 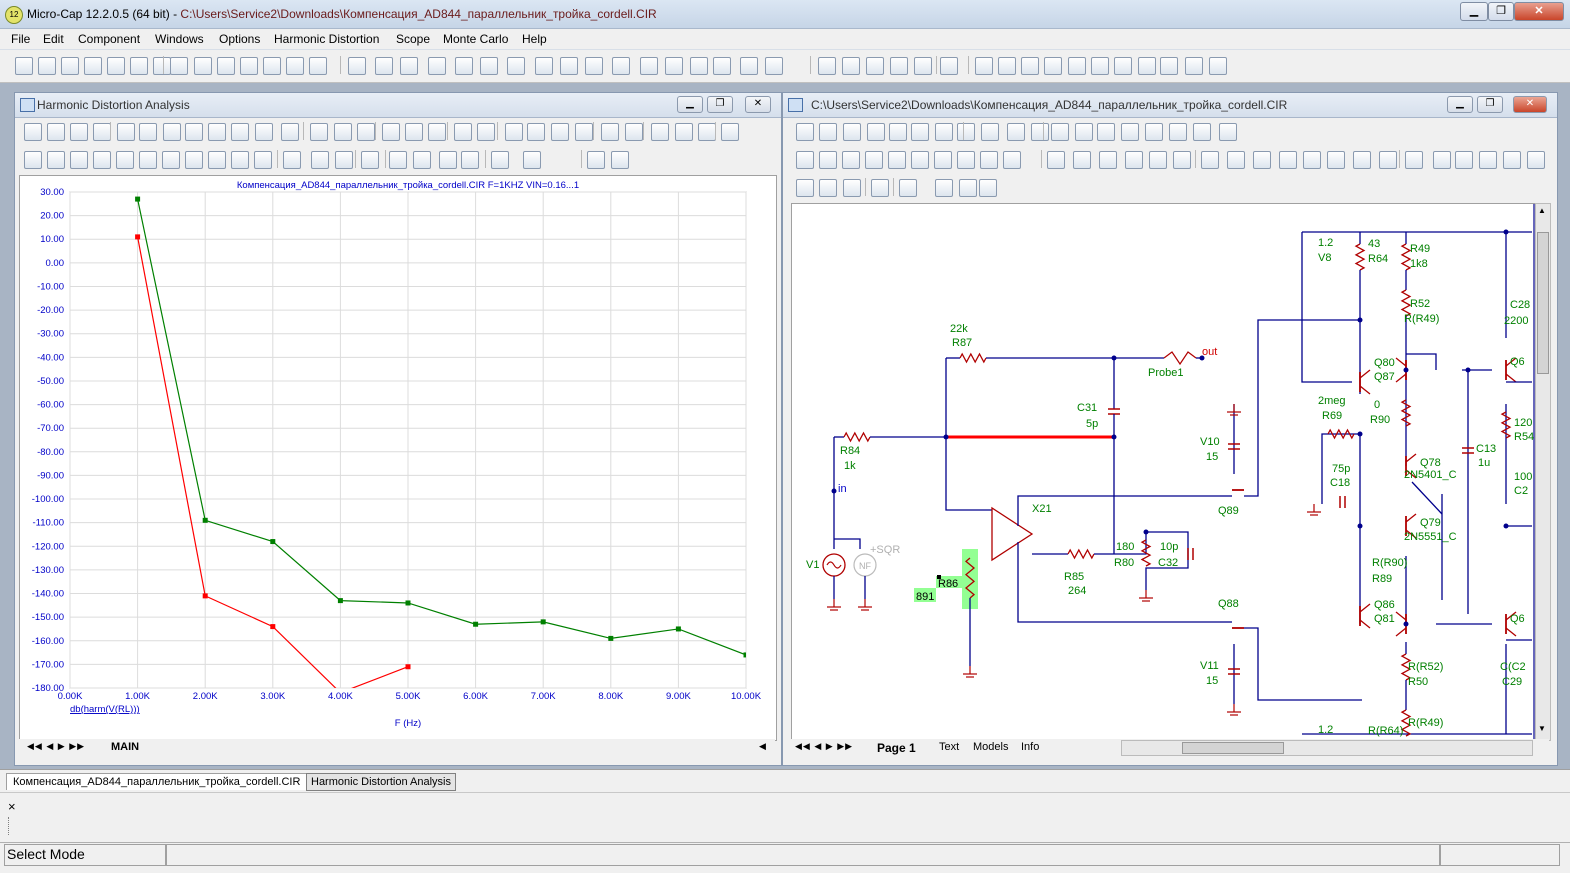 I want to click on main-tool-14-icon, so click(x=318, y=66).